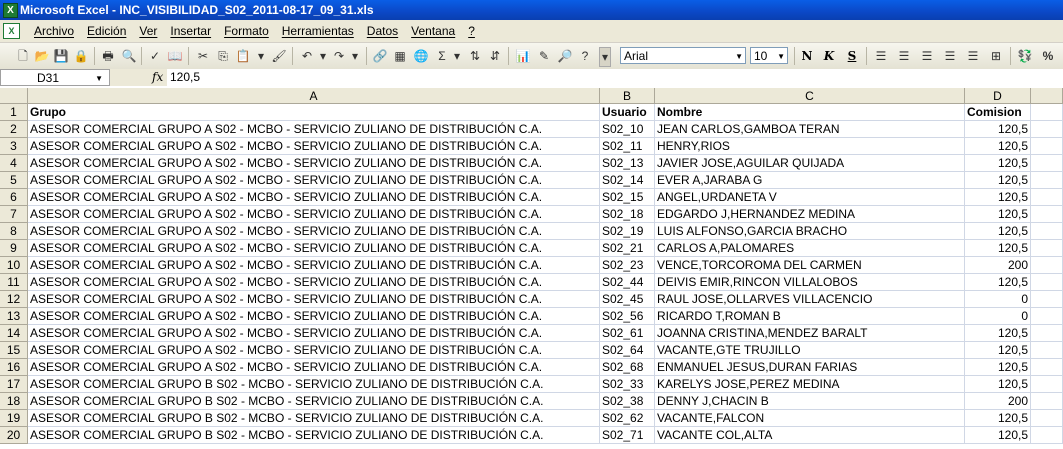  Describe the element at coordinates (14, 180) in the screenshot. I see `row-header: 5` at that location.